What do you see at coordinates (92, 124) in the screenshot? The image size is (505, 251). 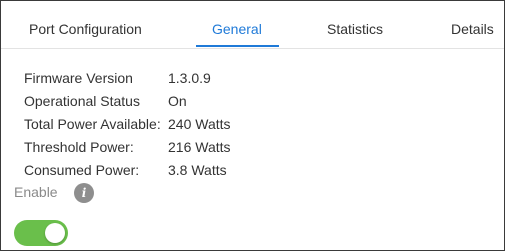 I see `info-label: Total Power Available:` at bounding box center [92, 124].